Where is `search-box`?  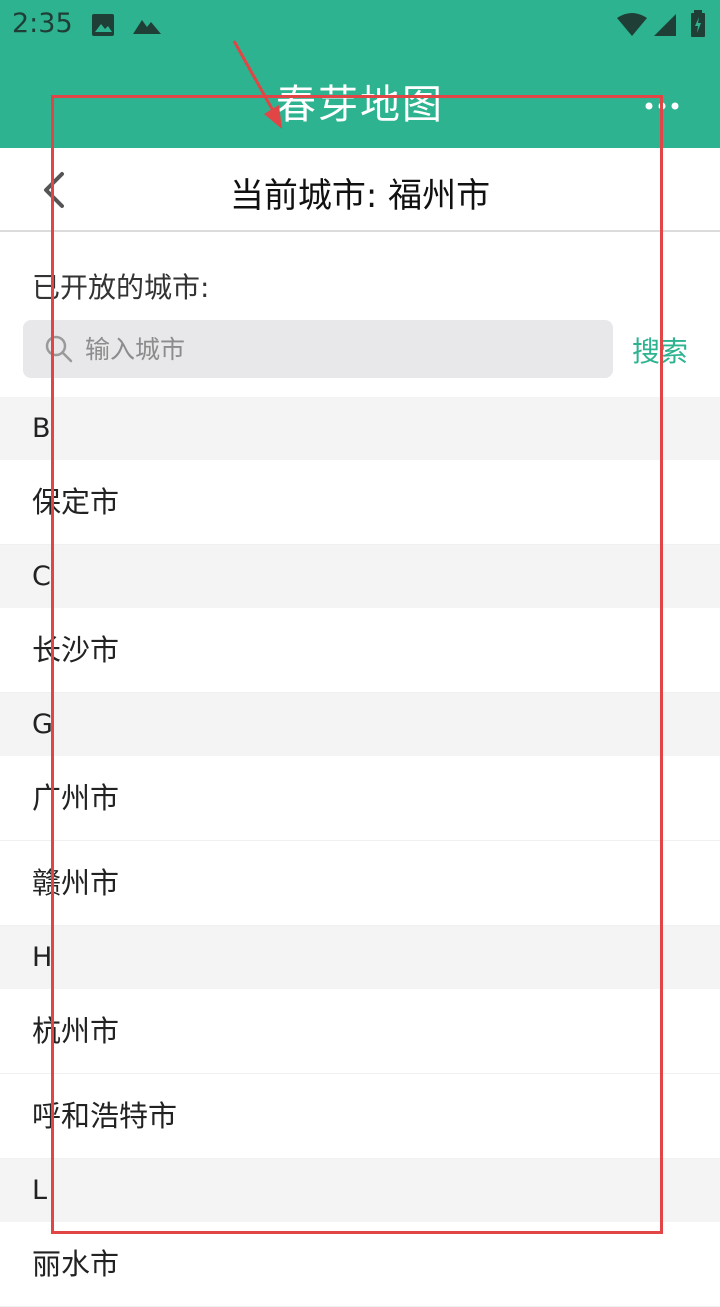 search-box is located at coordinates (318, 349).